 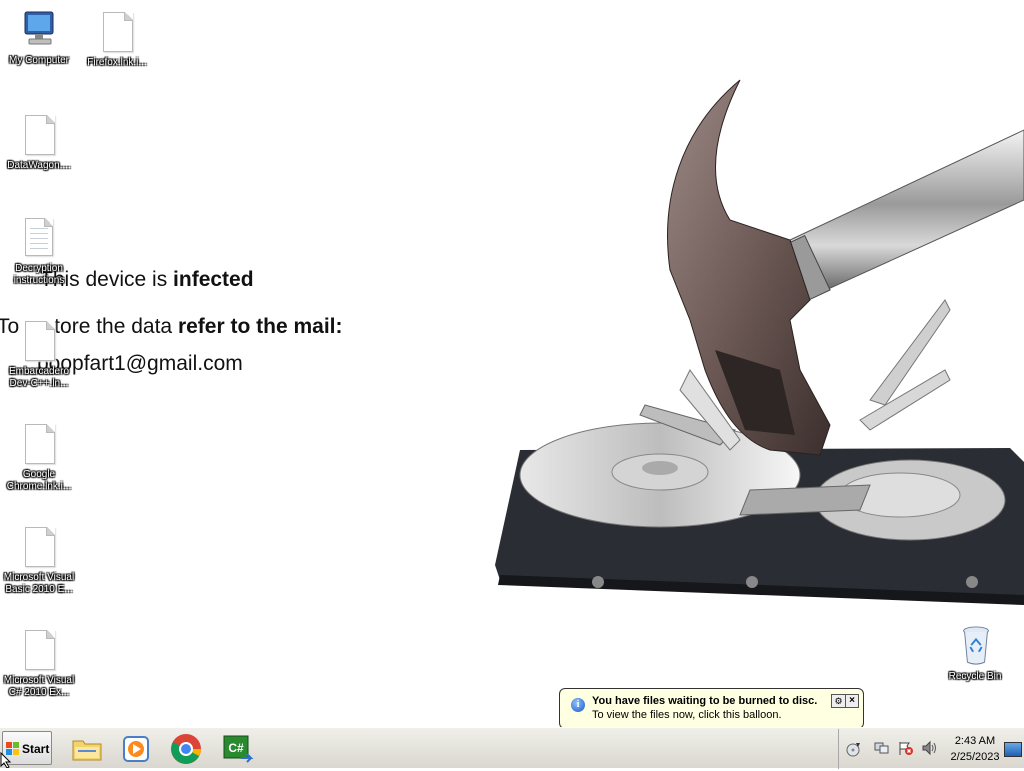 I want to click on chrome-icon, so click(x=186, y=749).